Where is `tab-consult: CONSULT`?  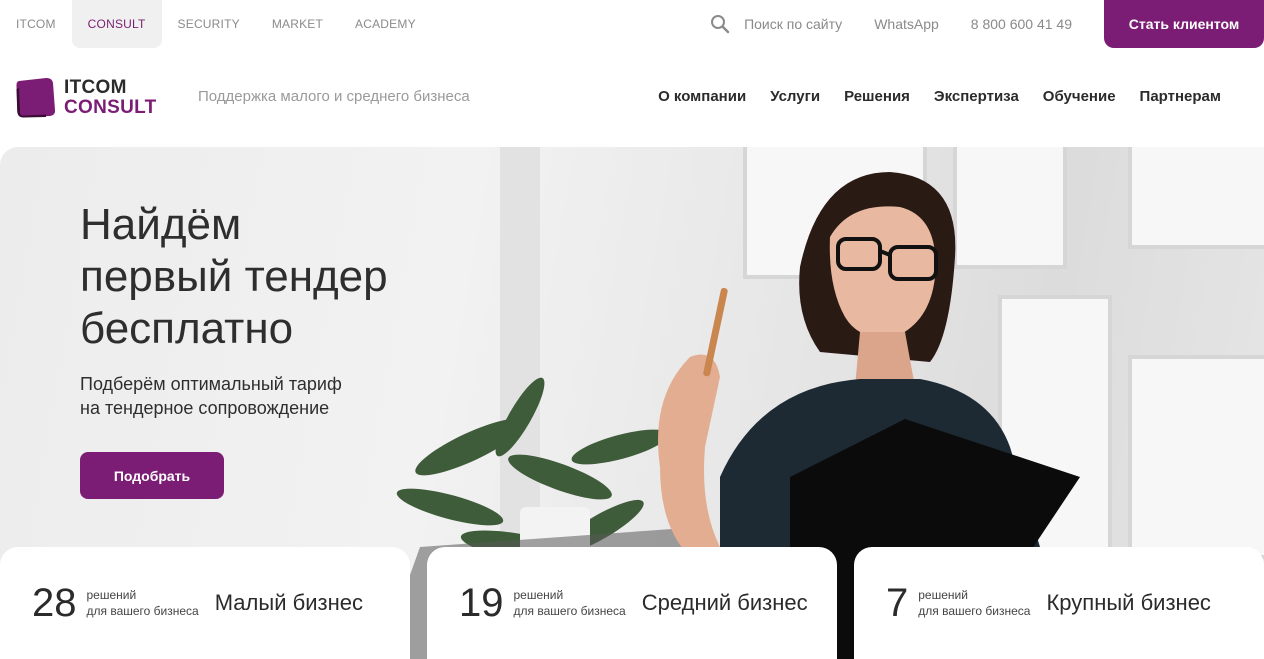
tab-consult: CONSULT is located at coordinates (116, 24).